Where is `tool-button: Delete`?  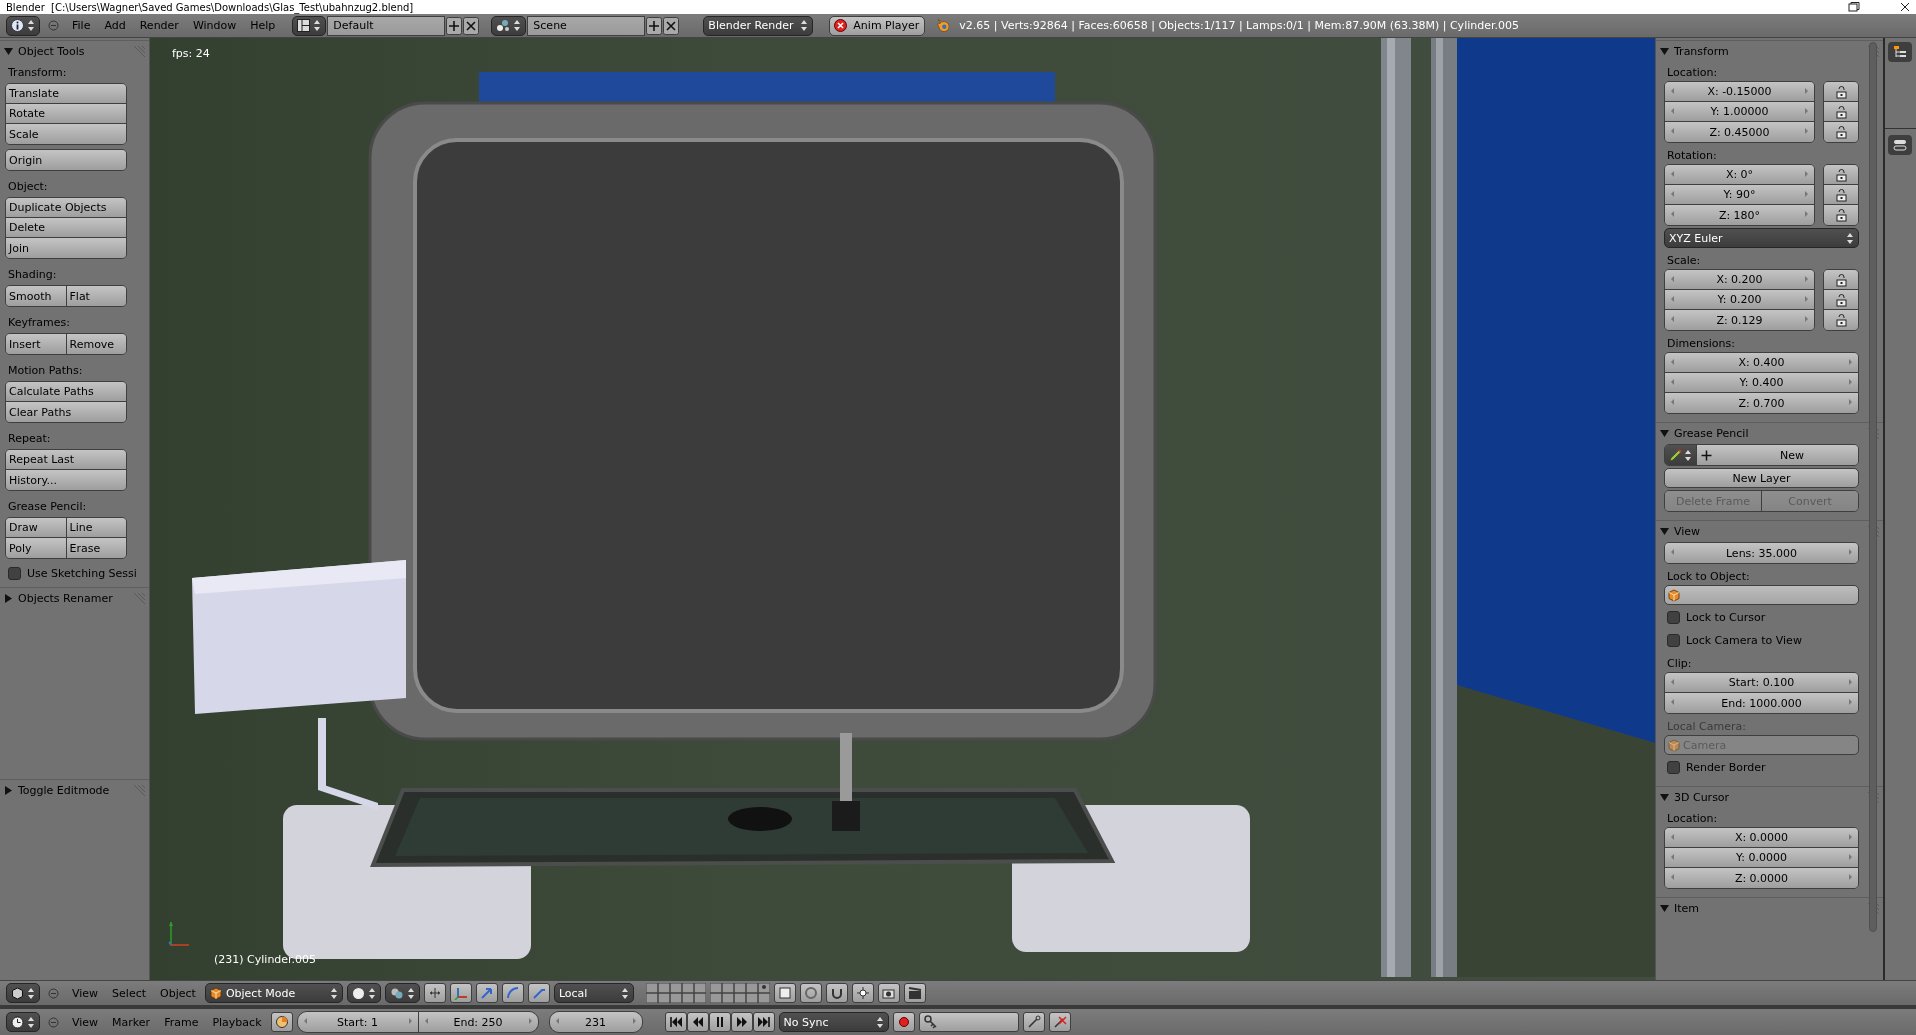 tool-button: Delete is located at coordinates (66, 228).